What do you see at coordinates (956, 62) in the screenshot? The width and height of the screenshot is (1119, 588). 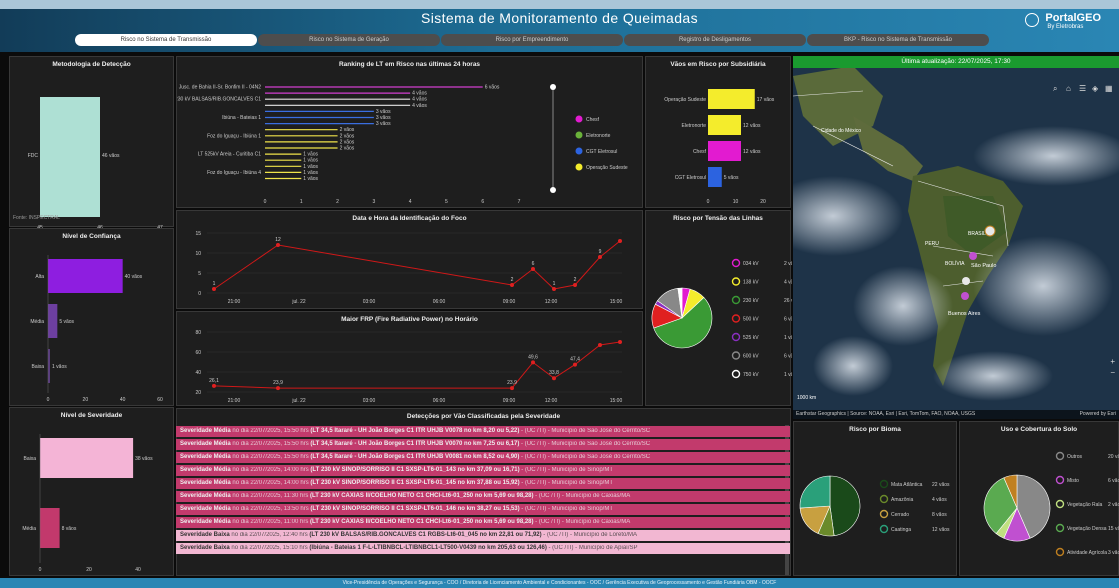 I see `last-update-banner: Última atualização: 22/07/2025, 17:30` at bounding box center [956, 62].